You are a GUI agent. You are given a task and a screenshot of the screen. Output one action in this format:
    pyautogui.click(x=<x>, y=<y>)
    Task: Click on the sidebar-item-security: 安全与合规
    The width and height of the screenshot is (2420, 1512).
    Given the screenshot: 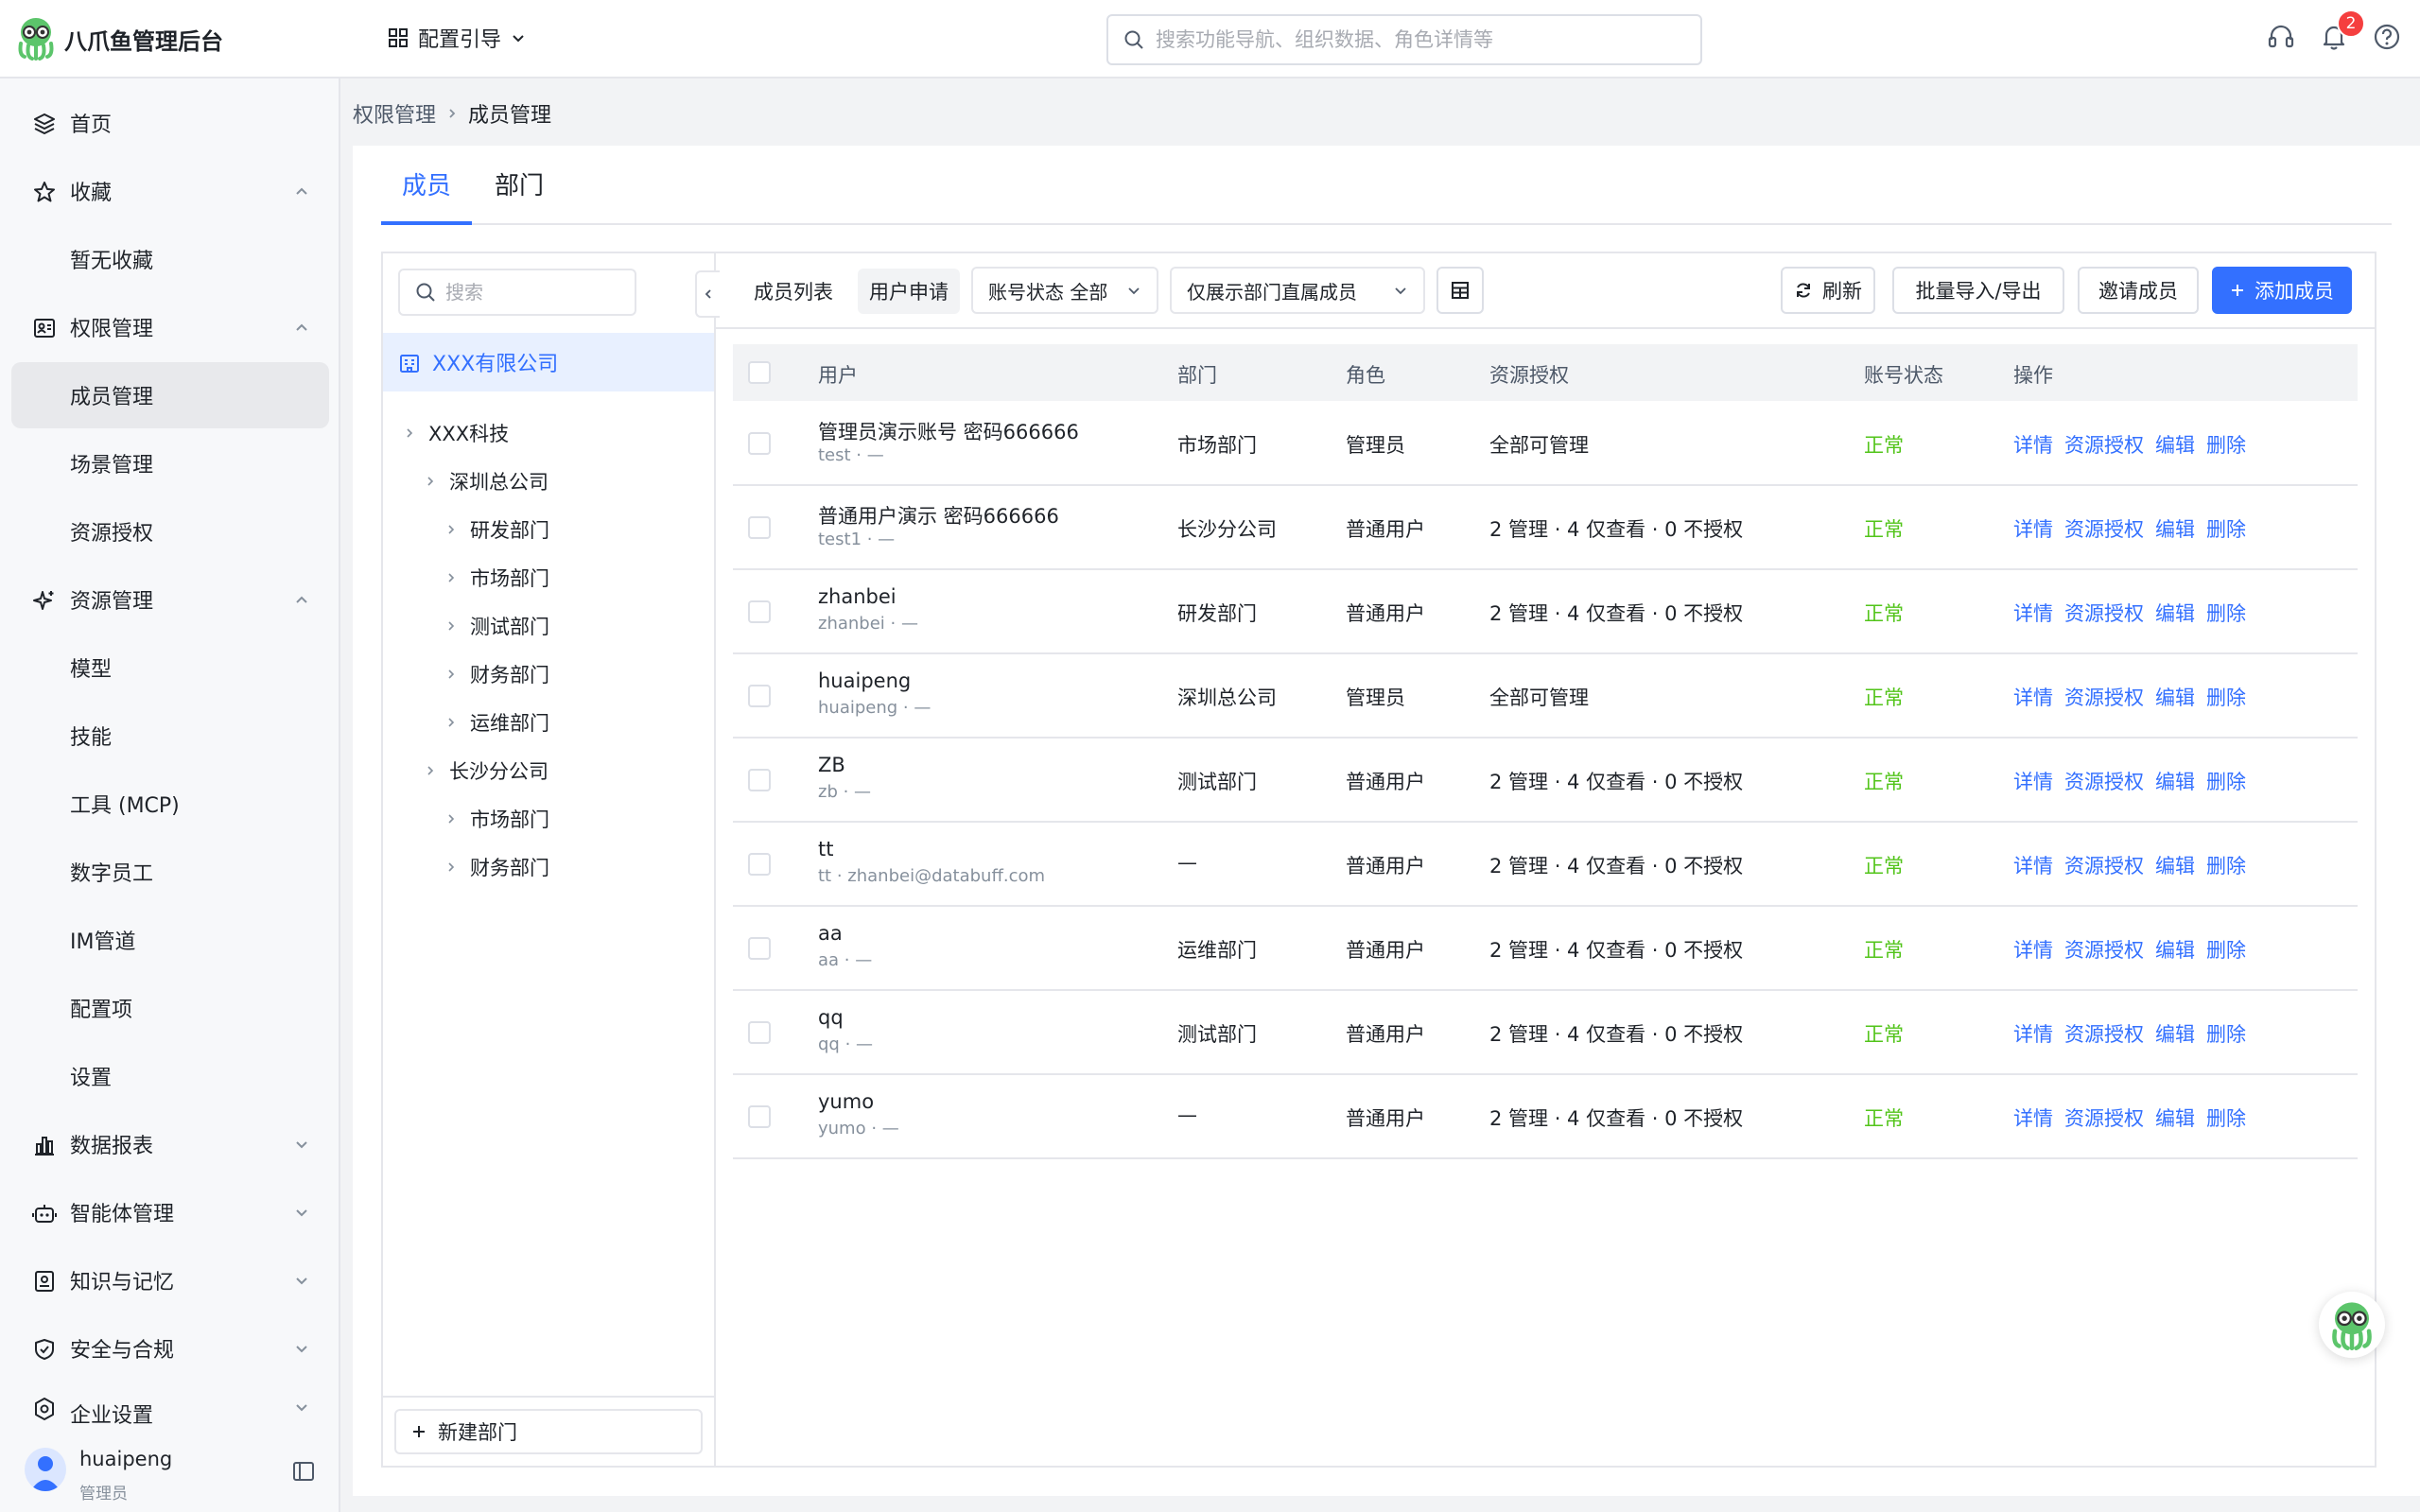 What is the action you would take?
    pyautogui.click(x=170, y=1348)
    